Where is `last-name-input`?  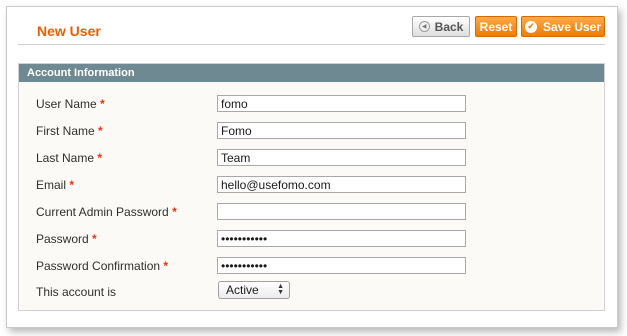
last-name-input is located at coordinates (341, 157).